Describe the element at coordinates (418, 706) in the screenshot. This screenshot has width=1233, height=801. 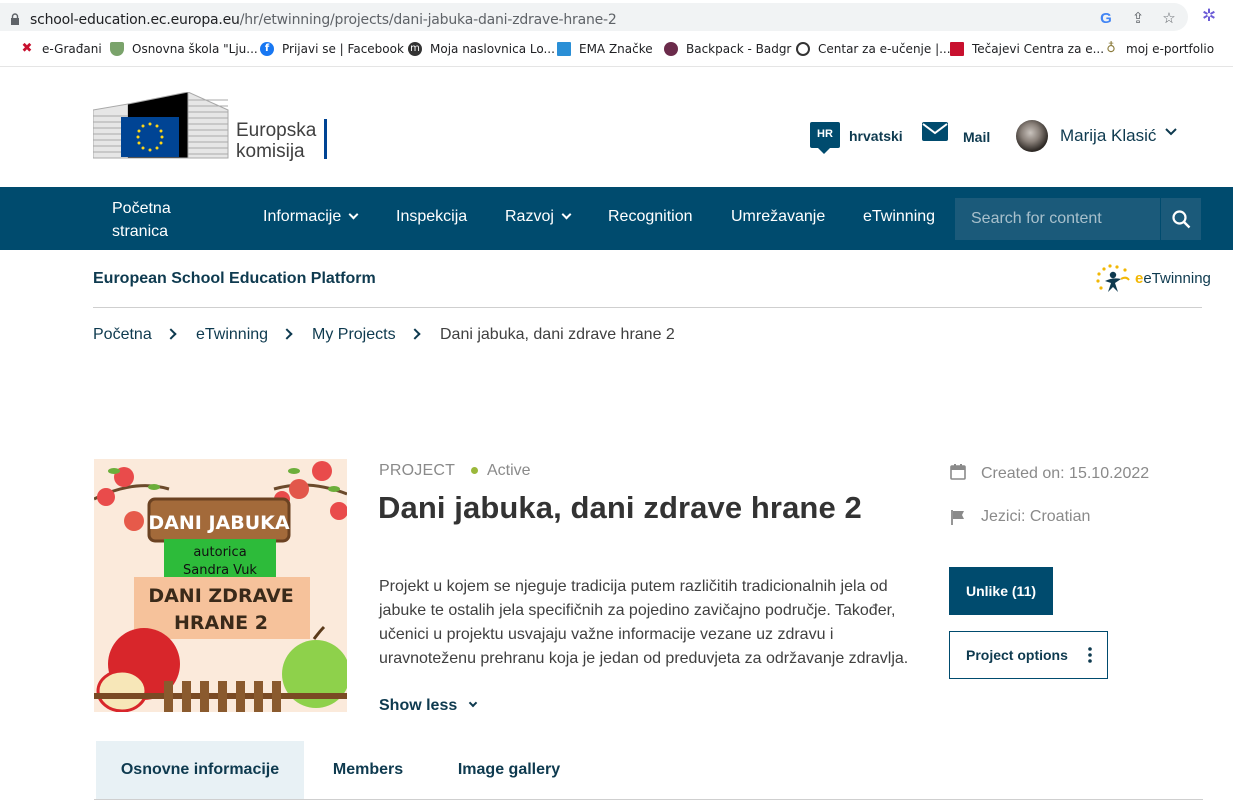
I see `show-less-button: Show less` at that location.